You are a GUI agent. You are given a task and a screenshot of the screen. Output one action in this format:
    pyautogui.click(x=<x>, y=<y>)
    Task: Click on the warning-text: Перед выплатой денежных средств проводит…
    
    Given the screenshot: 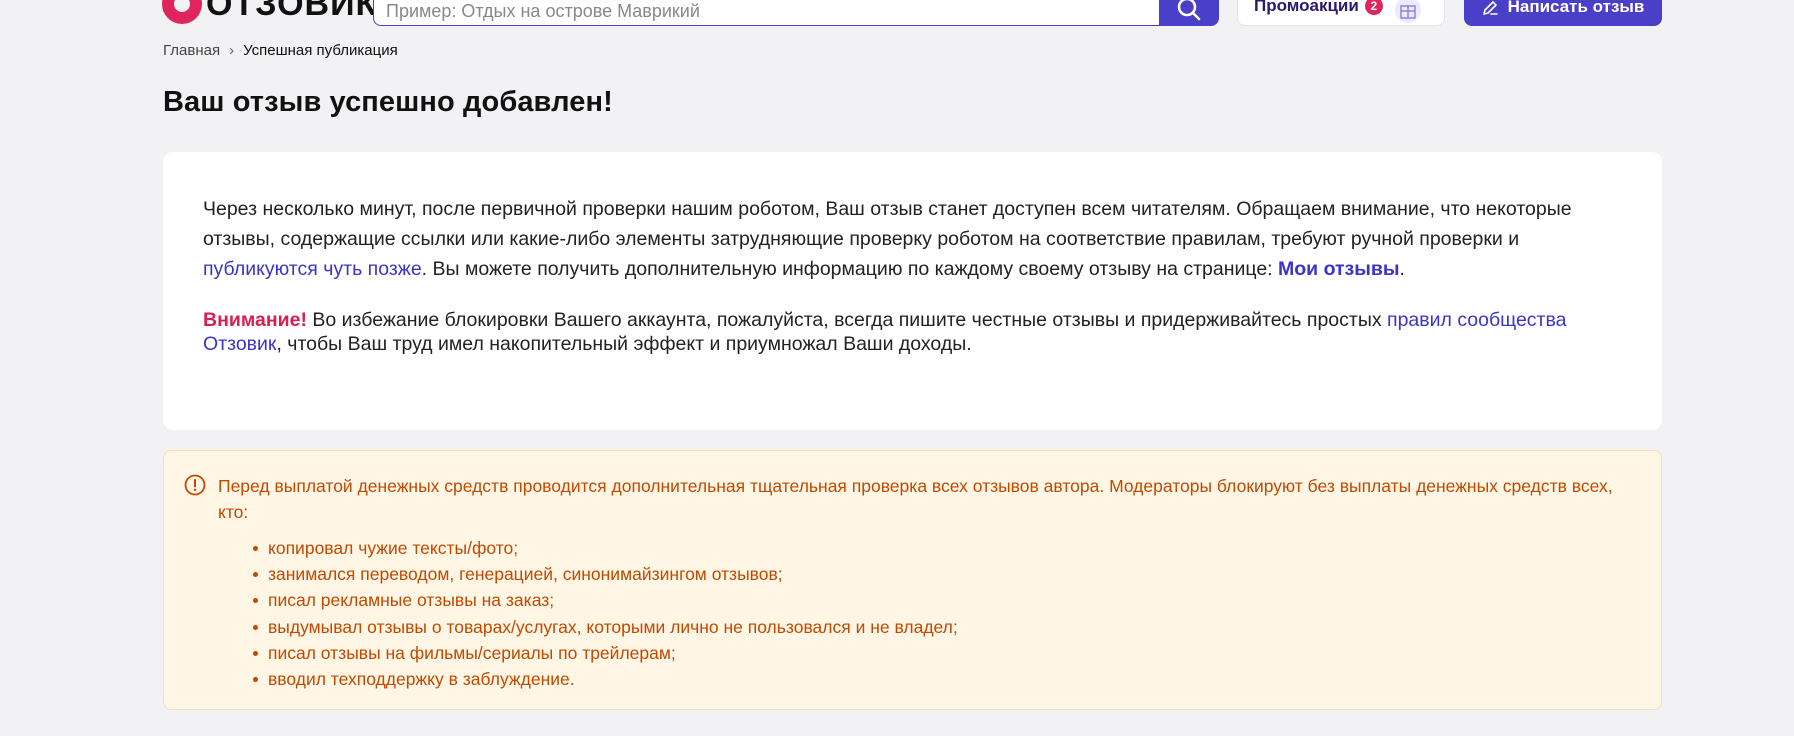 What is the action you would take?
    pyautogui.click(x=915, y=499)
    